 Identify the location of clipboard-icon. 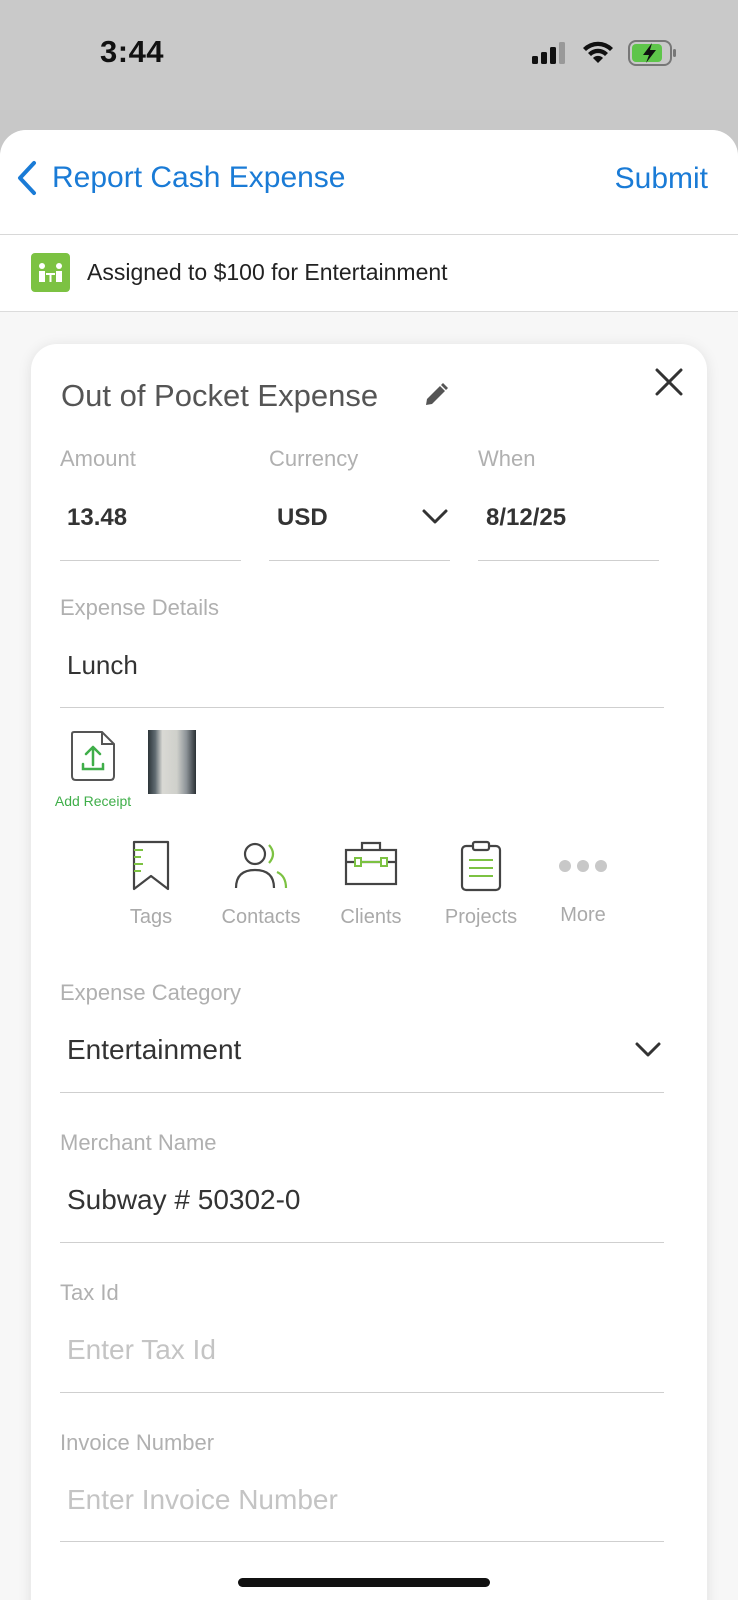
(481, 866).